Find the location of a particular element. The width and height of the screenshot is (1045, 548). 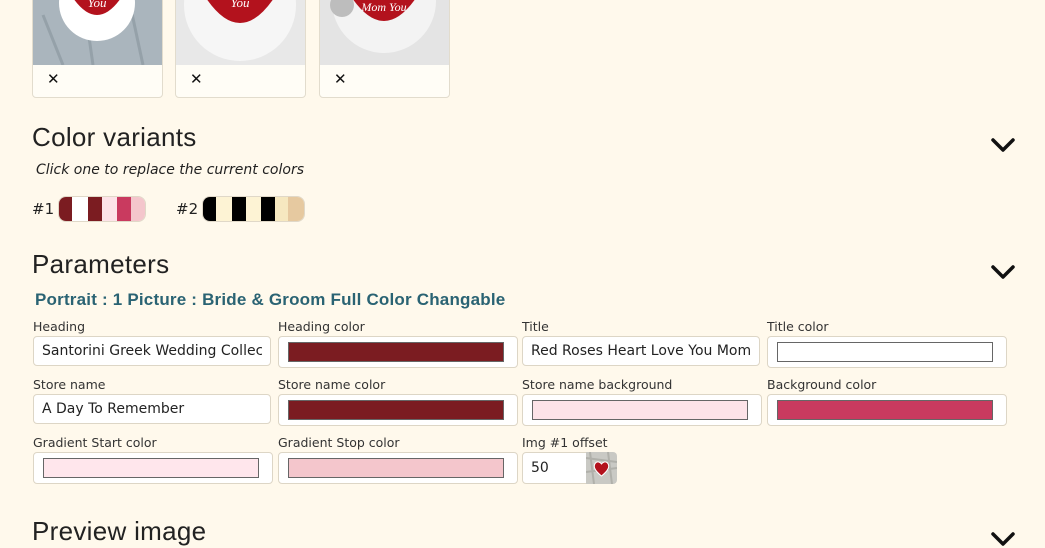

remove-thumbnail-1-button: ✕ is located at coordinates (53, 79).